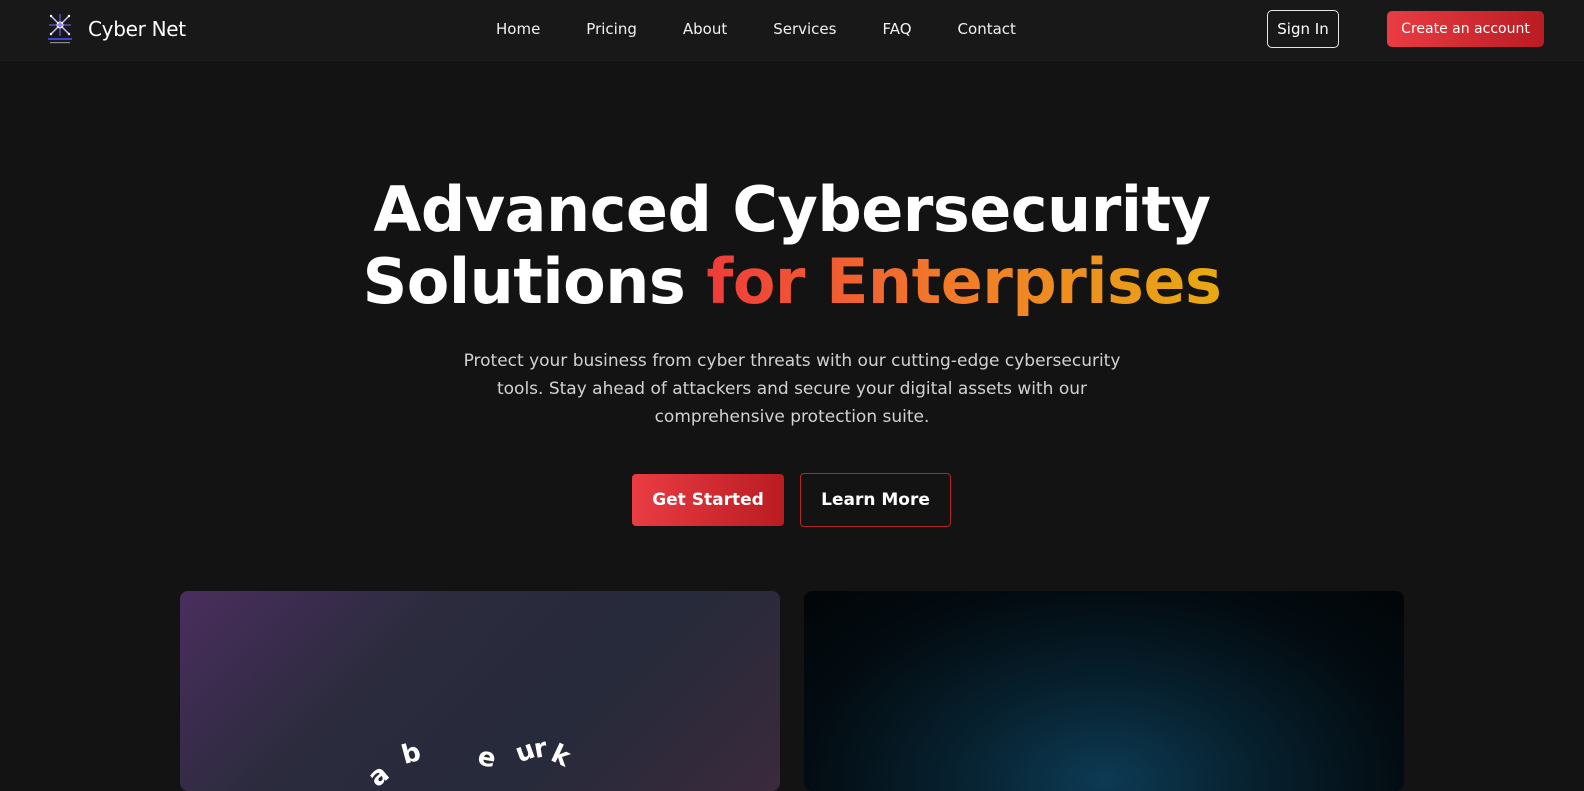 Image resolution: width=1584 pixels, height=791 pixels. Describe the element at coordinates (1104, 691) in the screenshot. I see `feature-card-right` at that location.